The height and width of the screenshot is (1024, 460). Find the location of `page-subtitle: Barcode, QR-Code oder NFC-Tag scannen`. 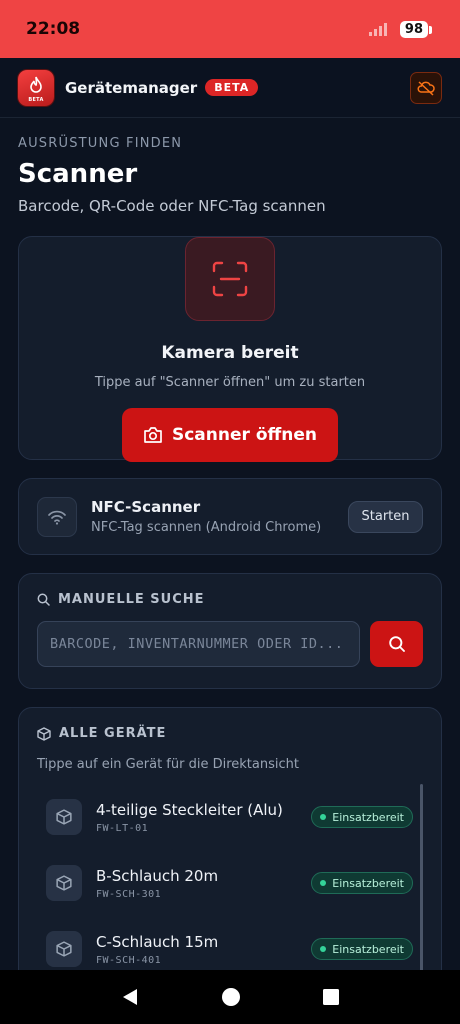

page-subtitle: Barcode, QR-Code oder NFC-Tag scannen is located at coordinates (172, 206).